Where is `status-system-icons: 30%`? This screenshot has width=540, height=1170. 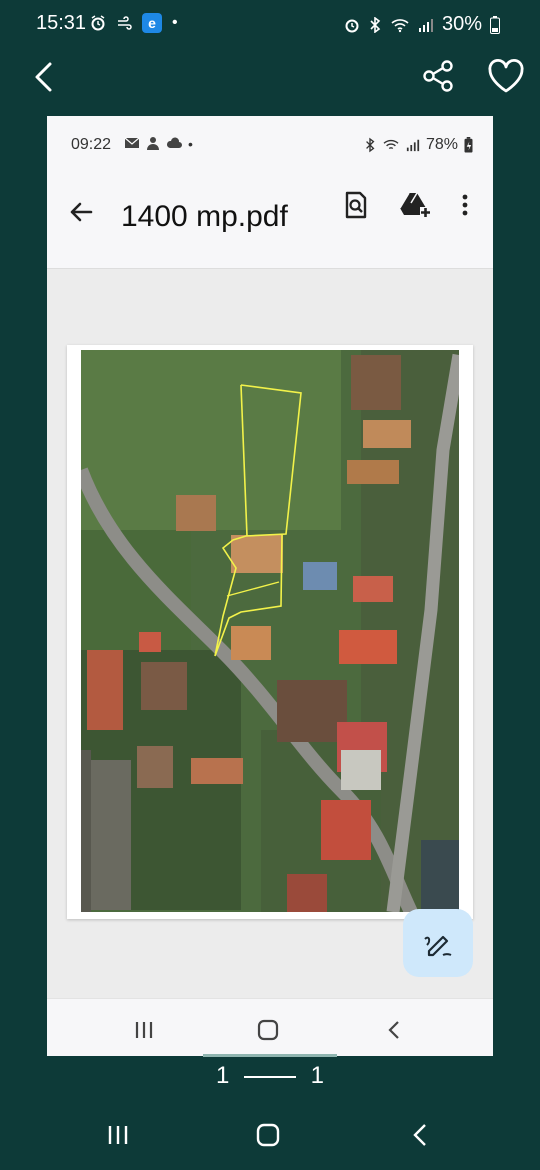 status-system-icons: 30% is located at coordinates (422, 24).